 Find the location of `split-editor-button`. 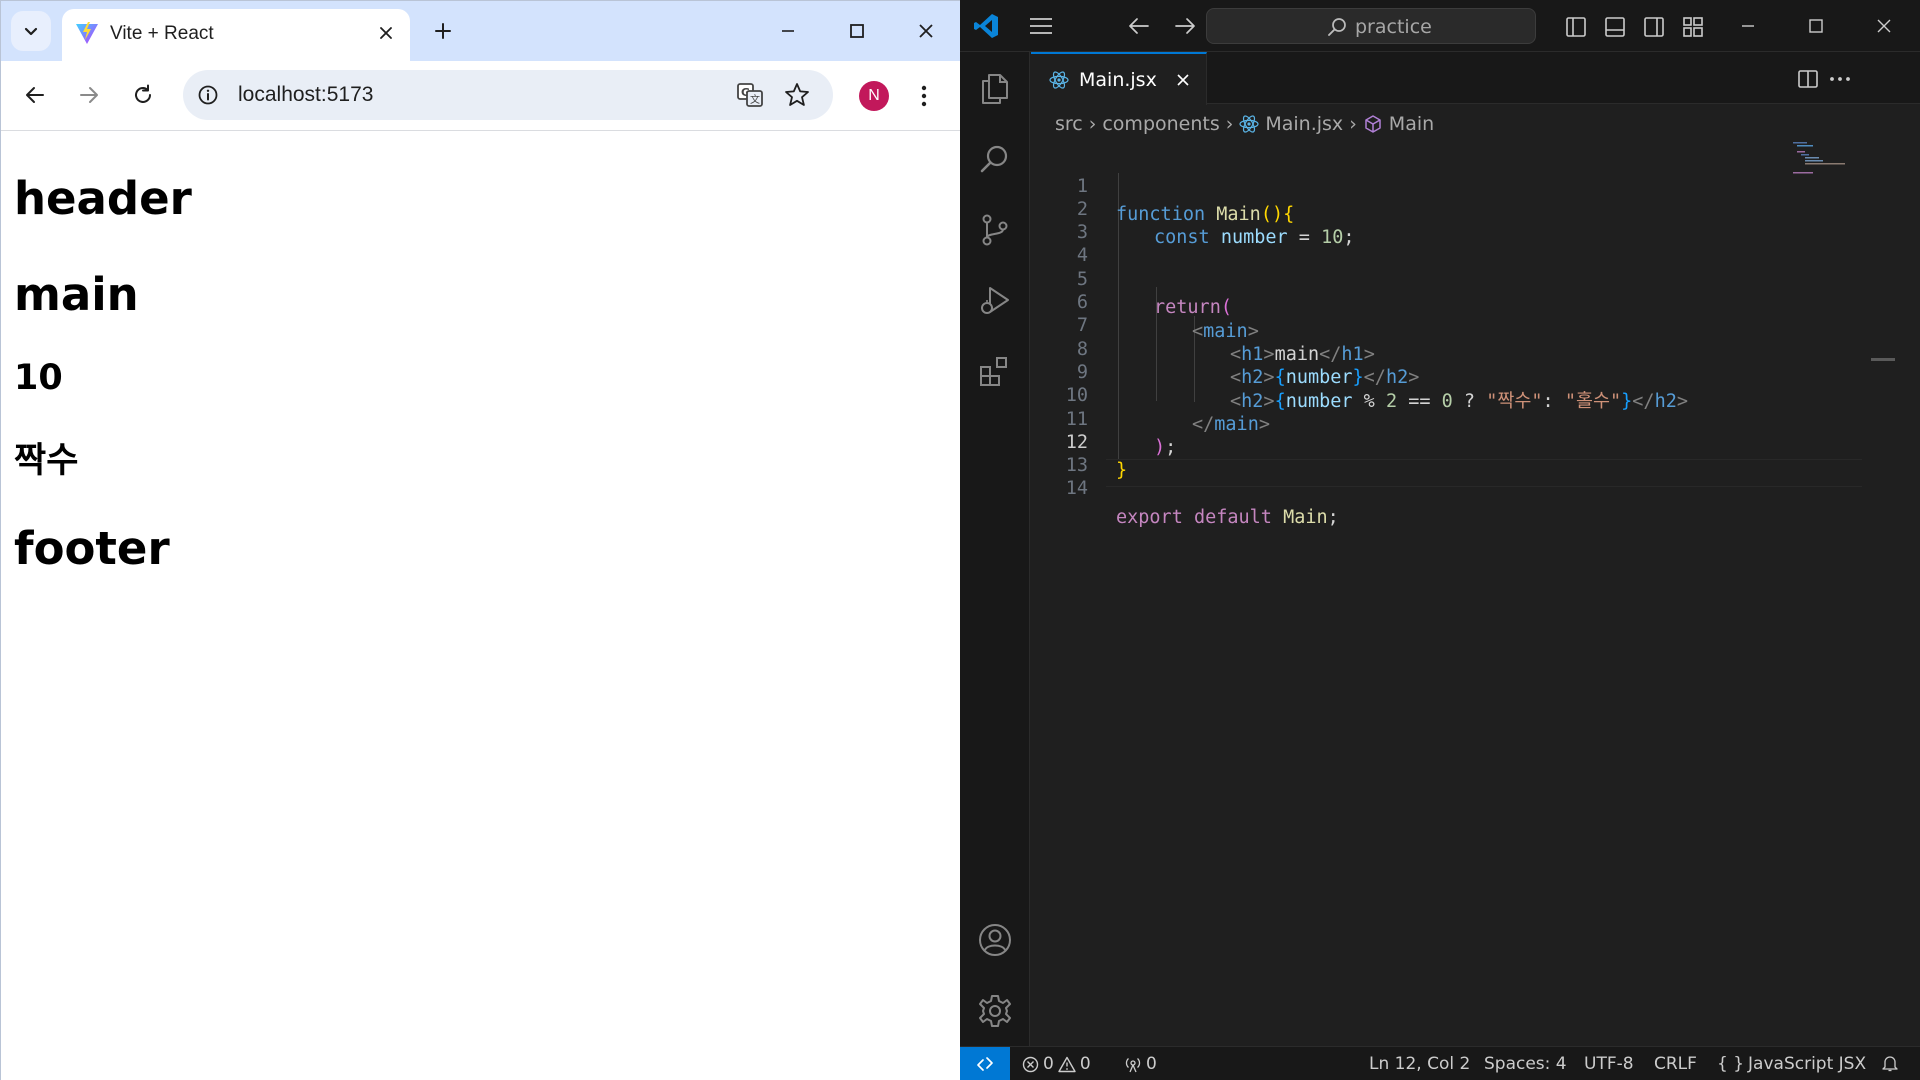

split-editor-button is located at coordinates (1808, 79).